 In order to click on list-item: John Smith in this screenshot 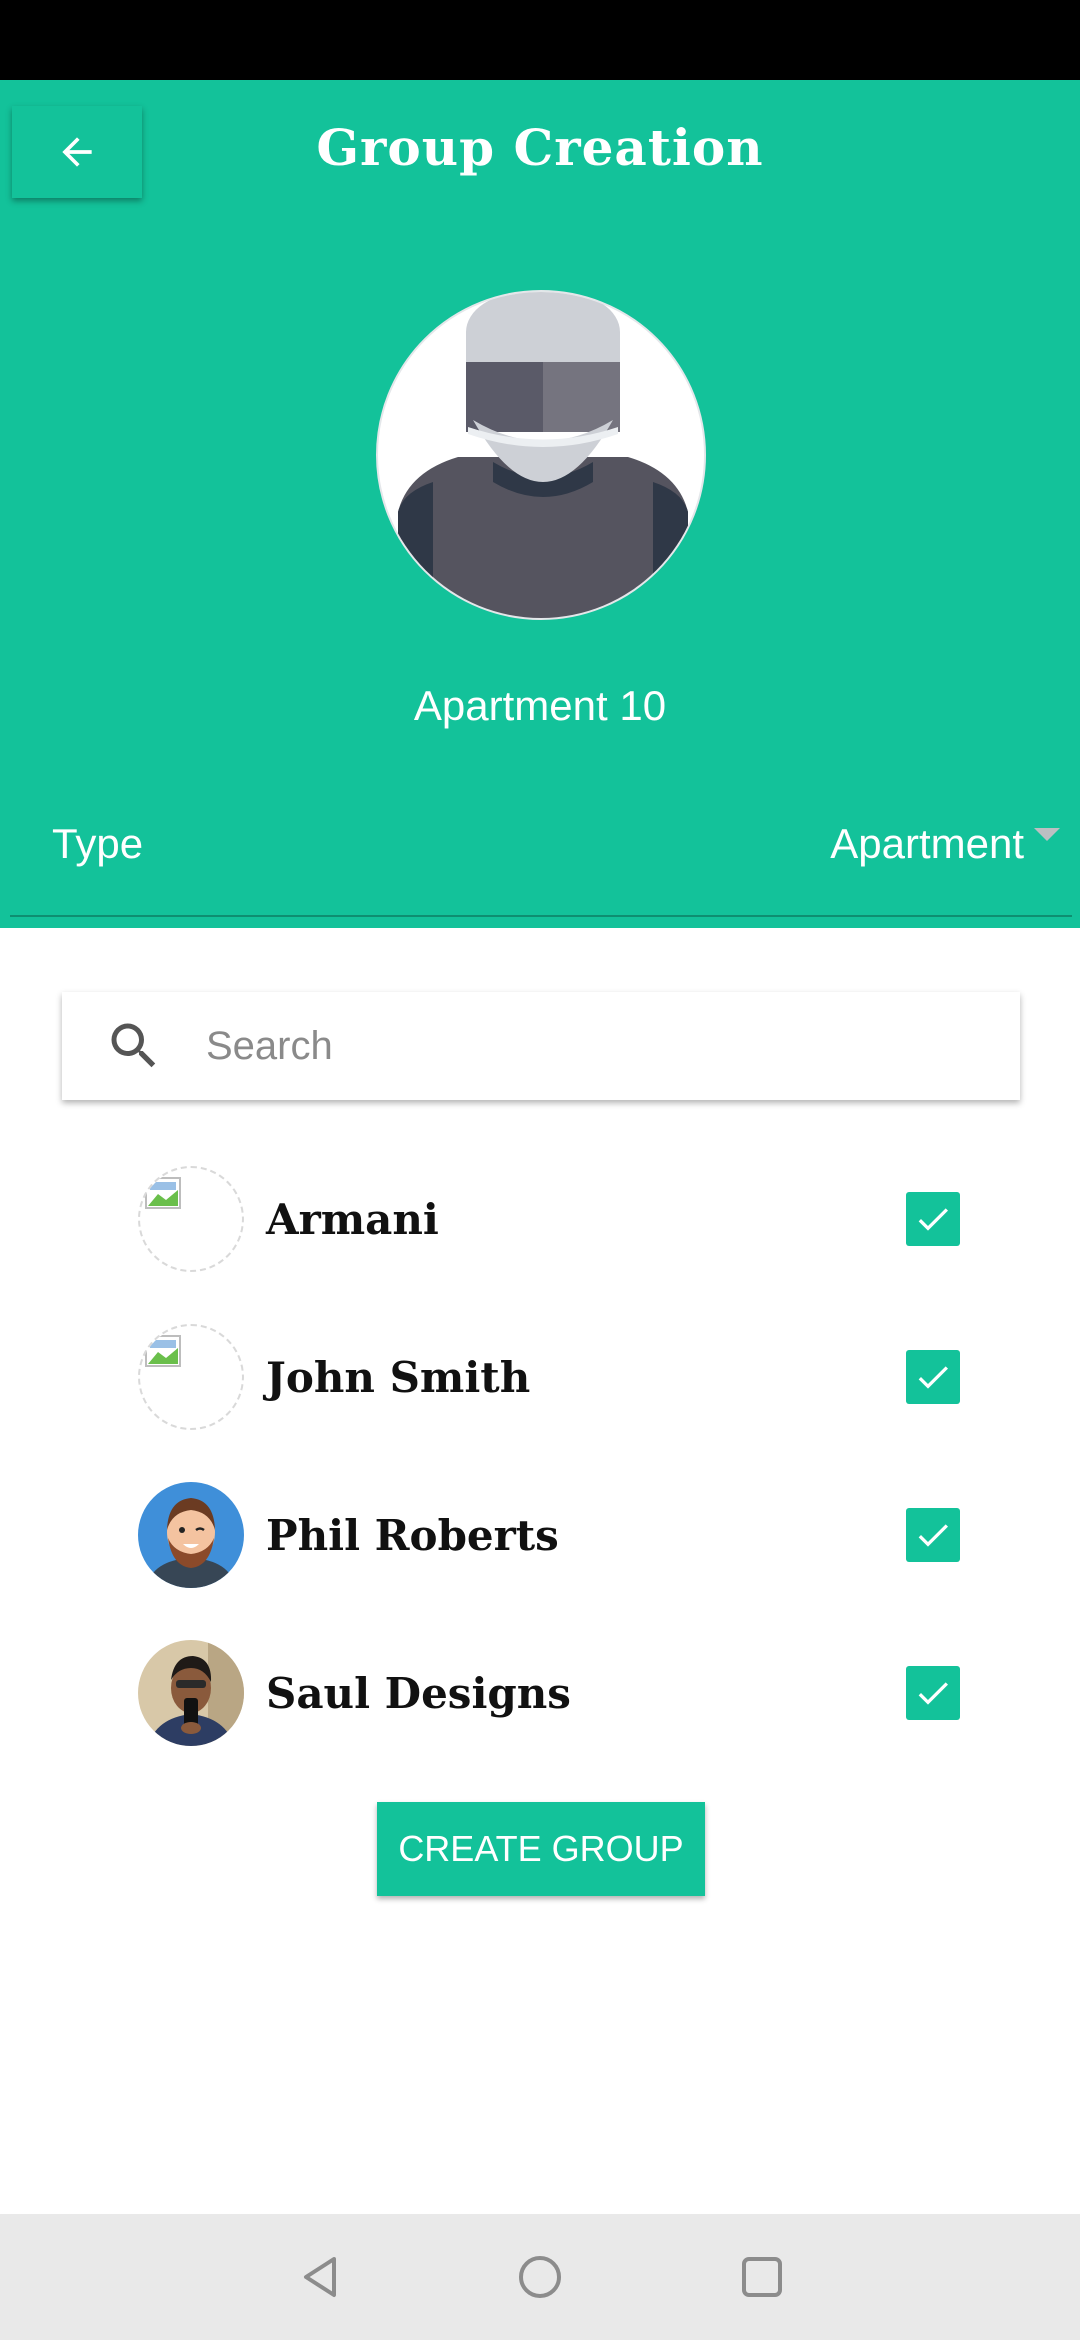, I will do `click(540, 1377)`.